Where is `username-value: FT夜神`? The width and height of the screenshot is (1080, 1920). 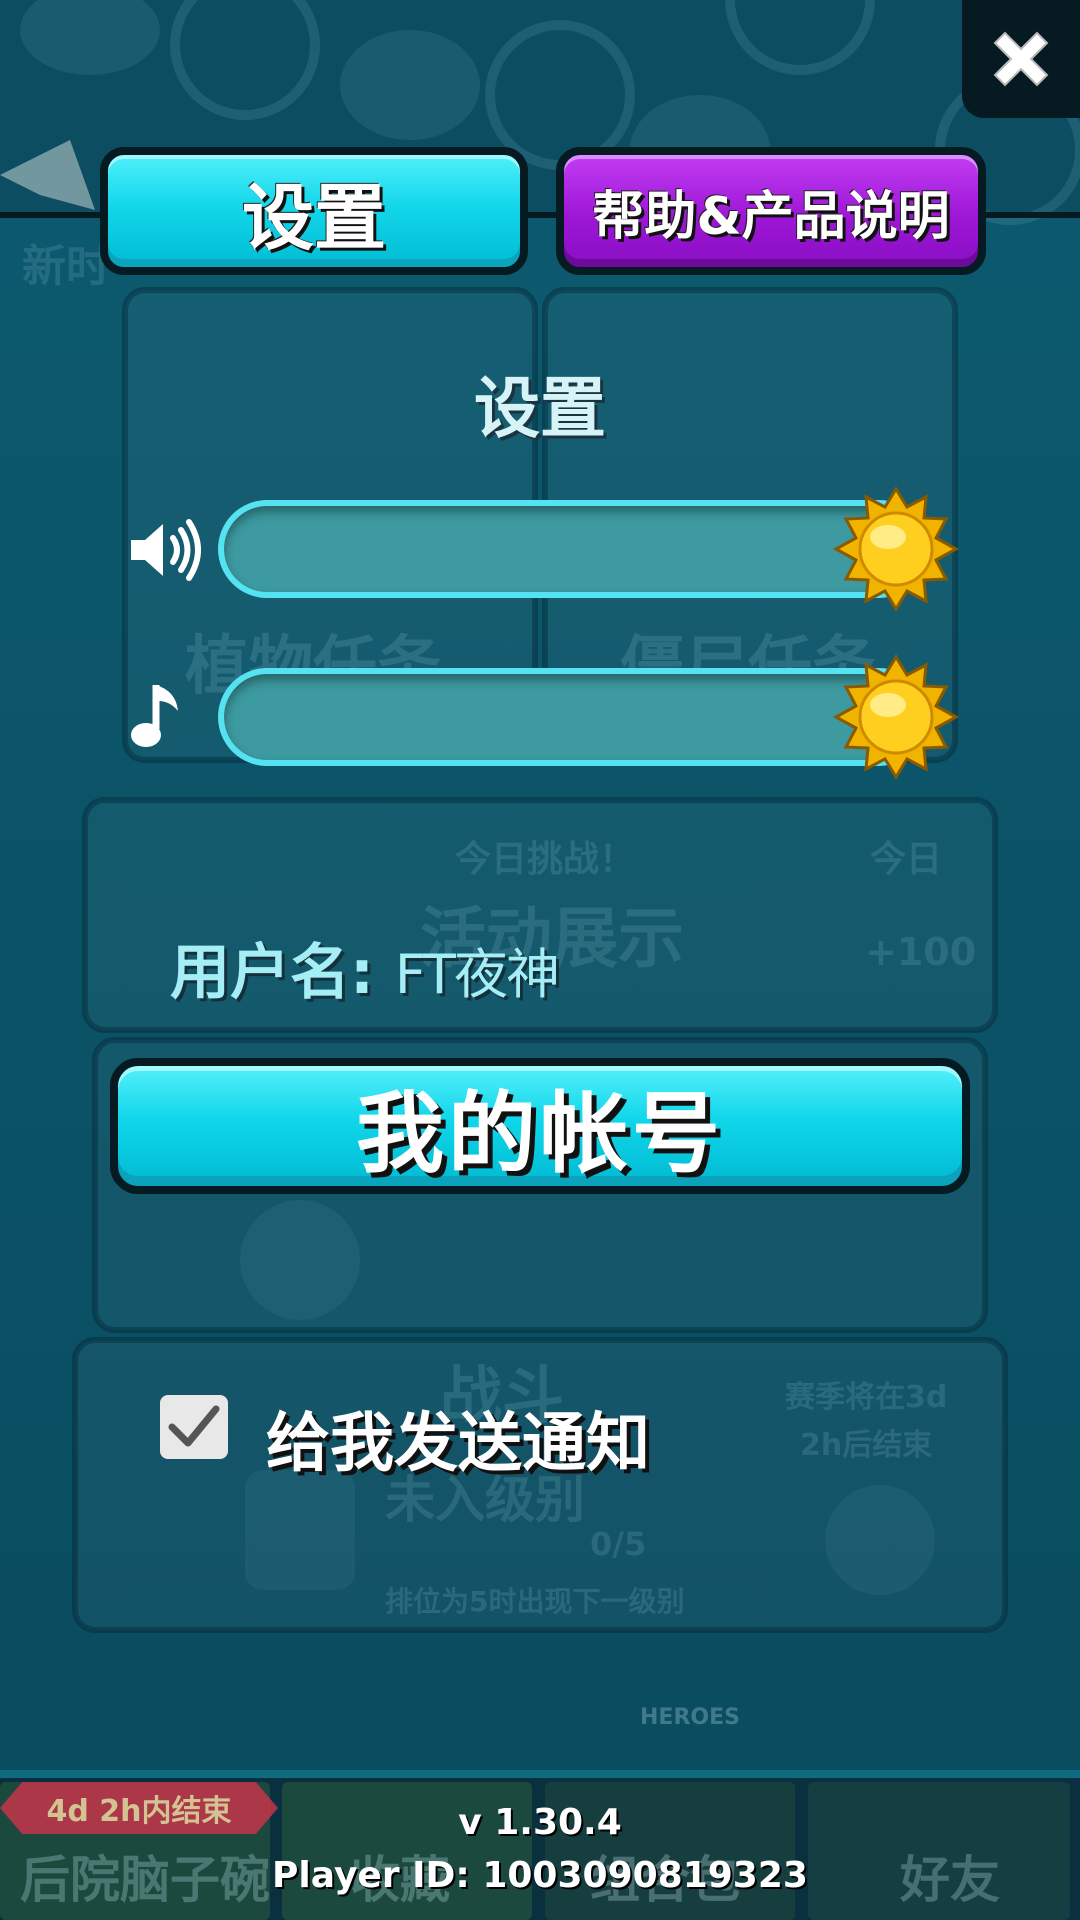
username-value: FT夜神 is located at coordinates (477, 974).